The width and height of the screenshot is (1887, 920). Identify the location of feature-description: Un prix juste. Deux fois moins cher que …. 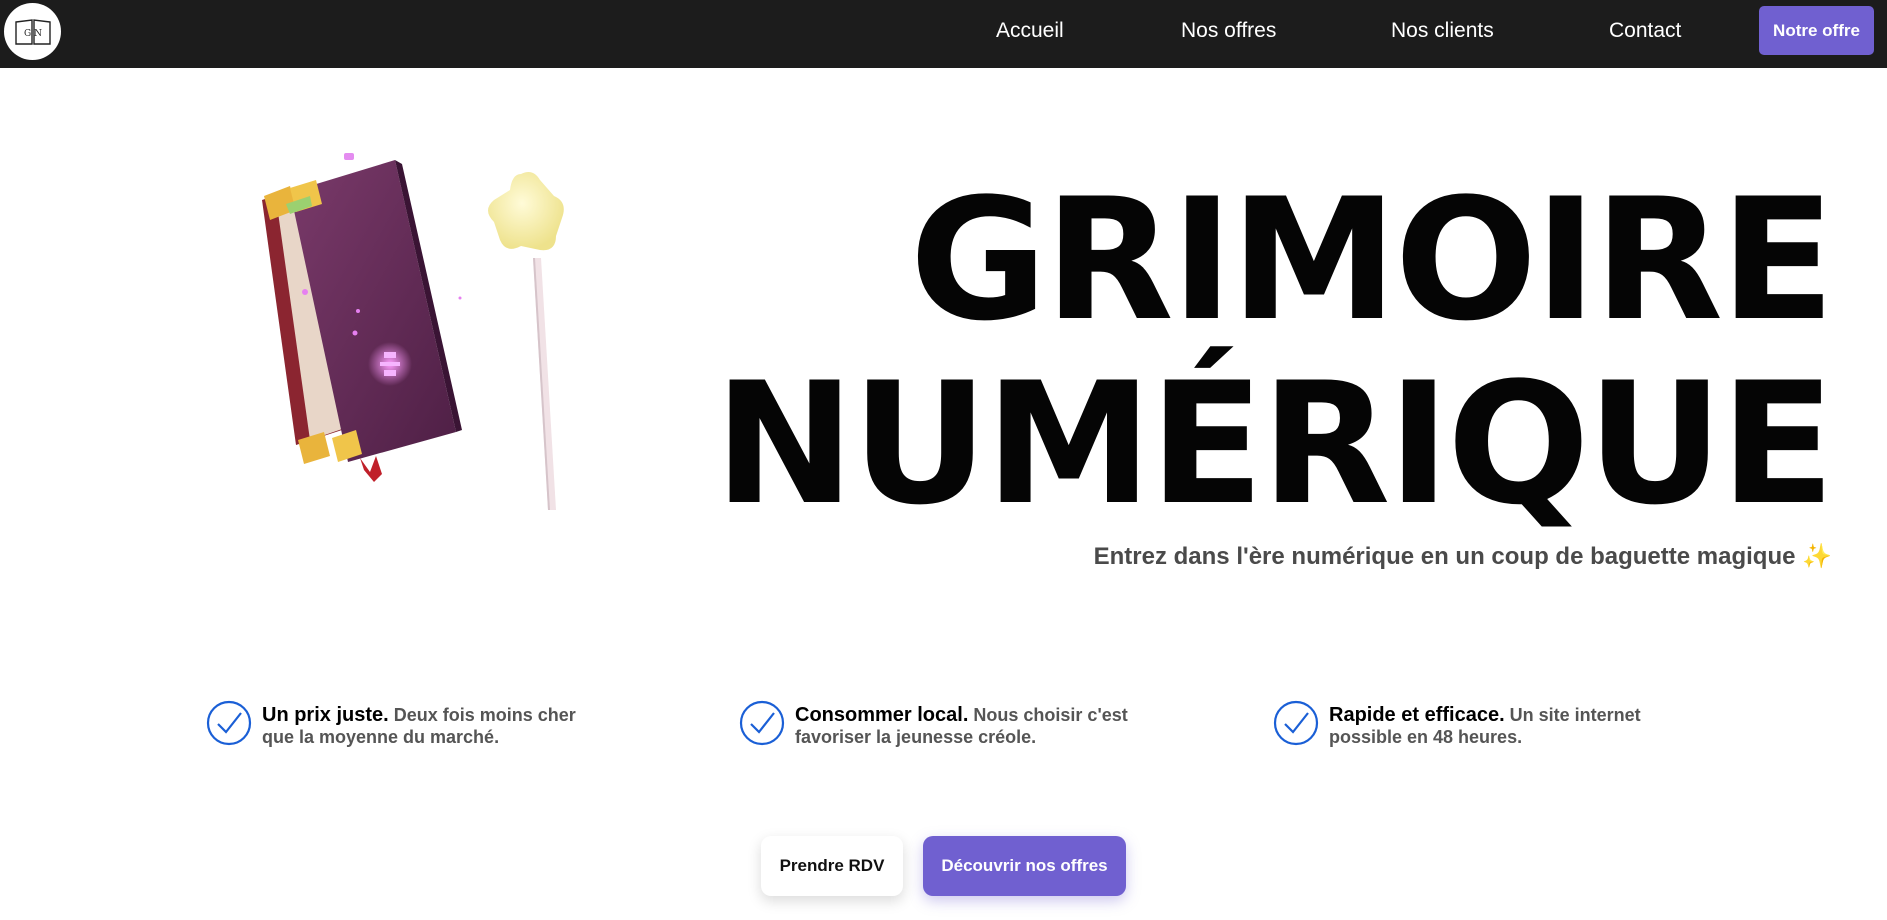
(434, 724).